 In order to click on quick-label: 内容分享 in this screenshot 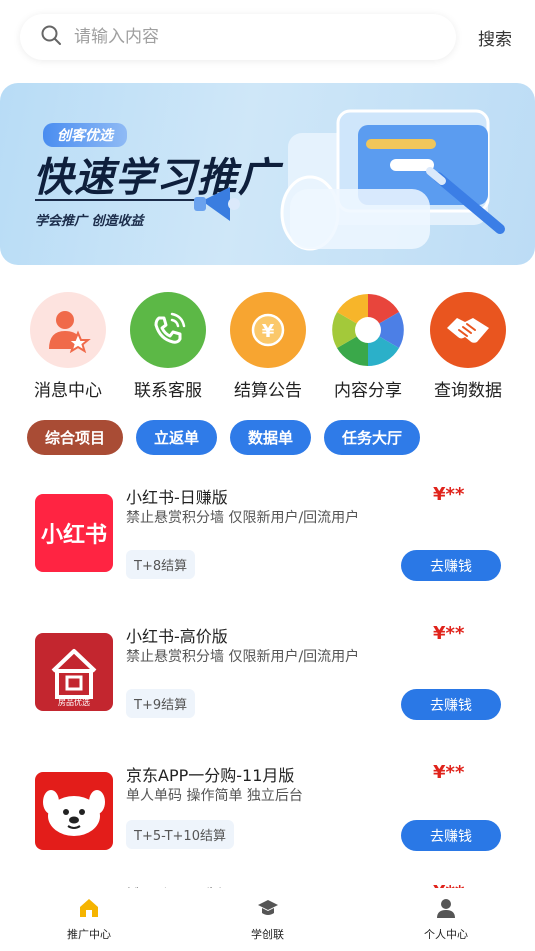, I will do `click(368, 391)`.